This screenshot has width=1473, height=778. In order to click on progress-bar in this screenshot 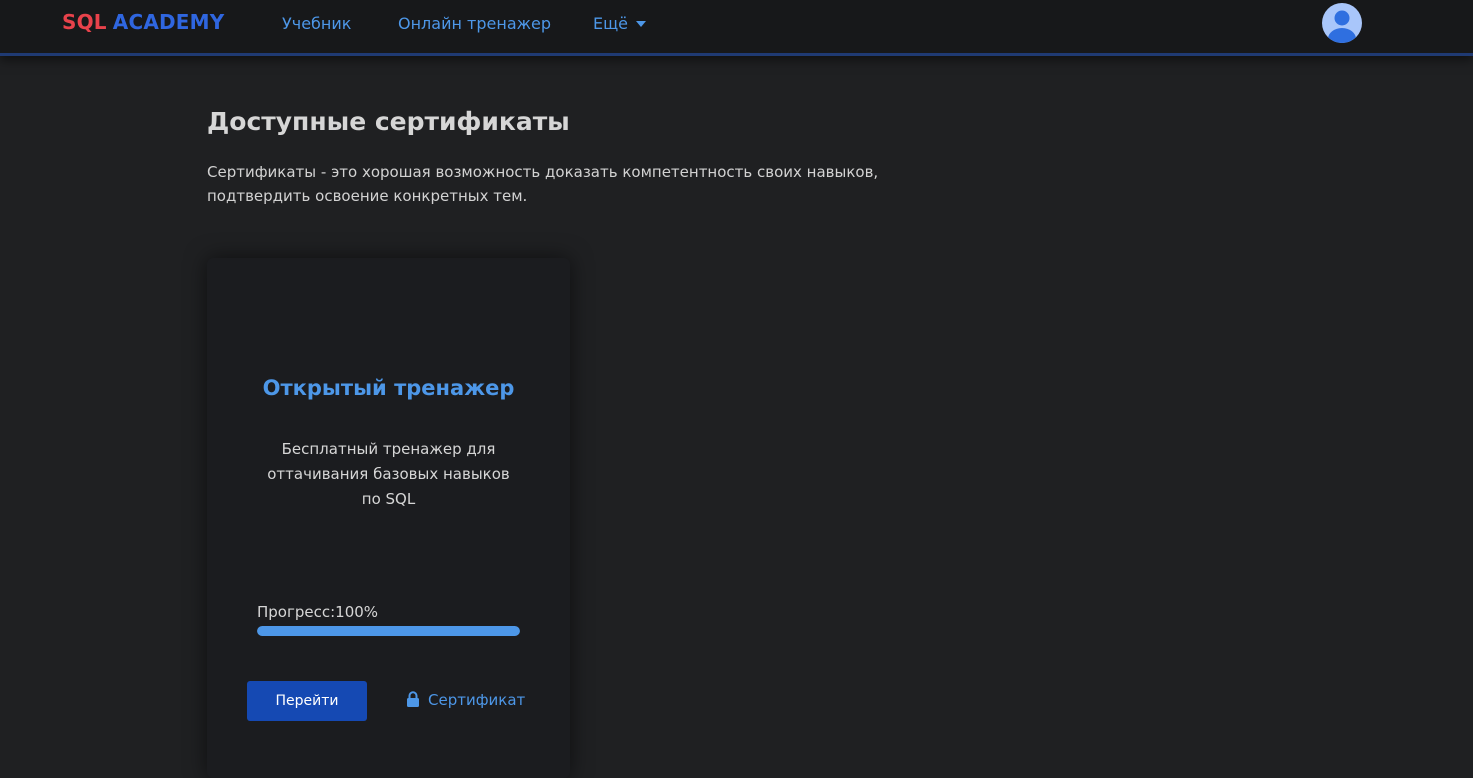, I will do `click(388, 631)`.